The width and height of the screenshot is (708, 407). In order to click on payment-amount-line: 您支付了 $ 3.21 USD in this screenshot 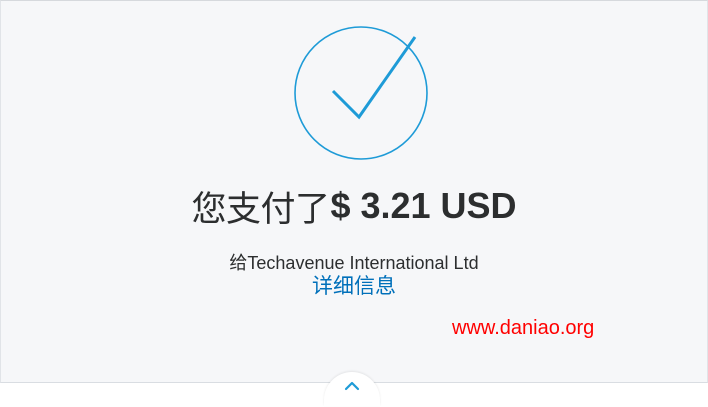, I will do `click(354, 206)`.